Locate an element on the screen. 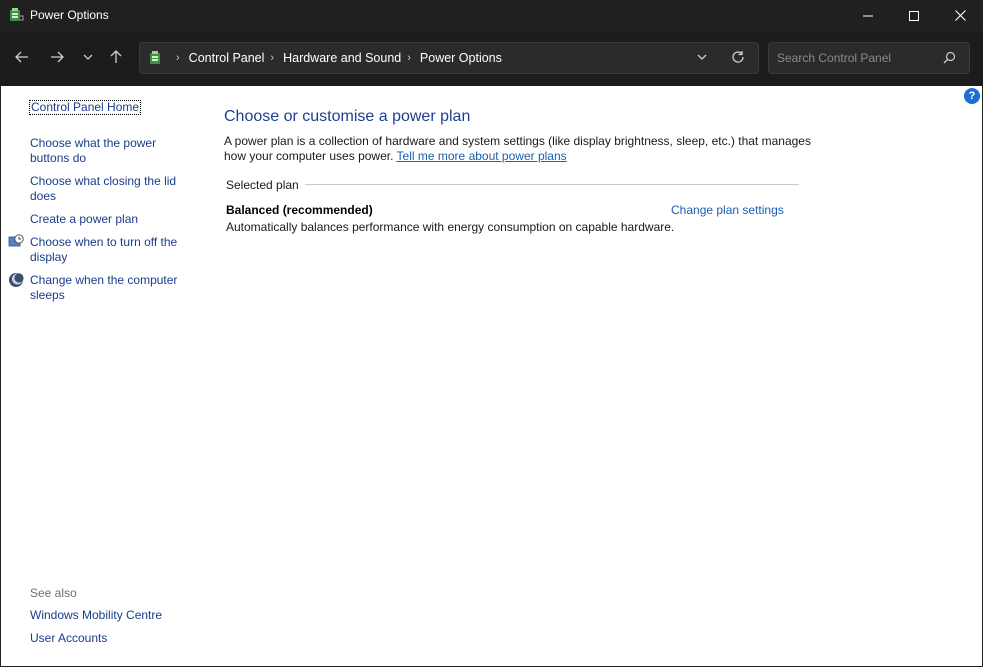 Image resolution: width=983 pixels, height=667 pixels. arrow-up-icon is located at coordinates (116, 56).